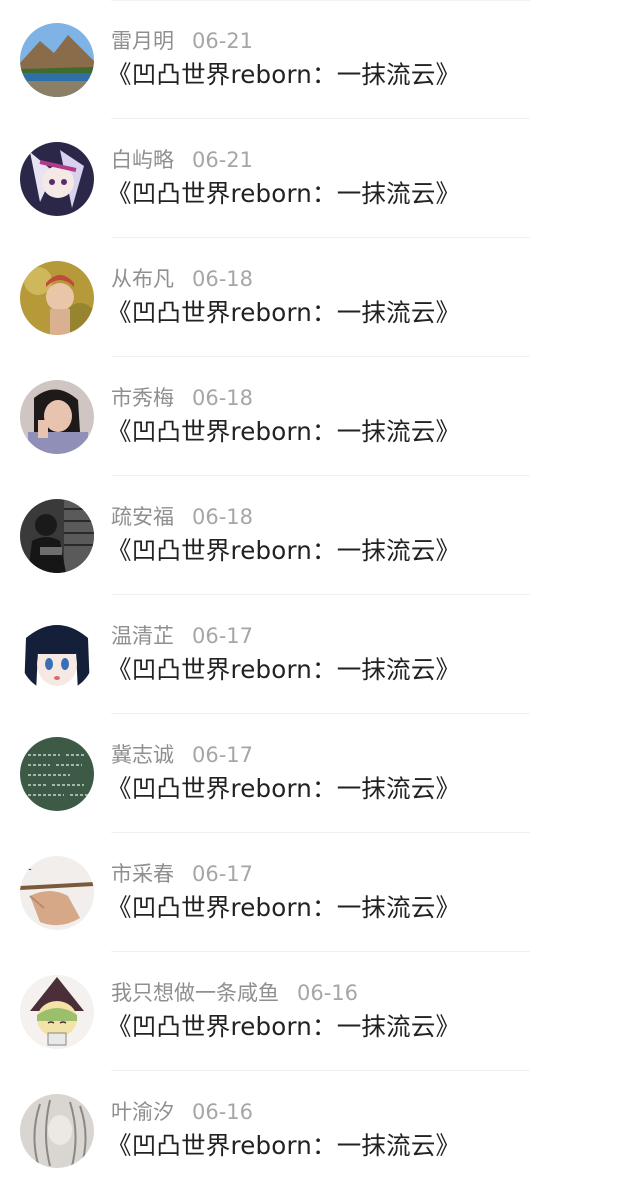 The image size is (640, 1190). I want to click on comment-meta: 白屿略 06-21, so click(182, 160).